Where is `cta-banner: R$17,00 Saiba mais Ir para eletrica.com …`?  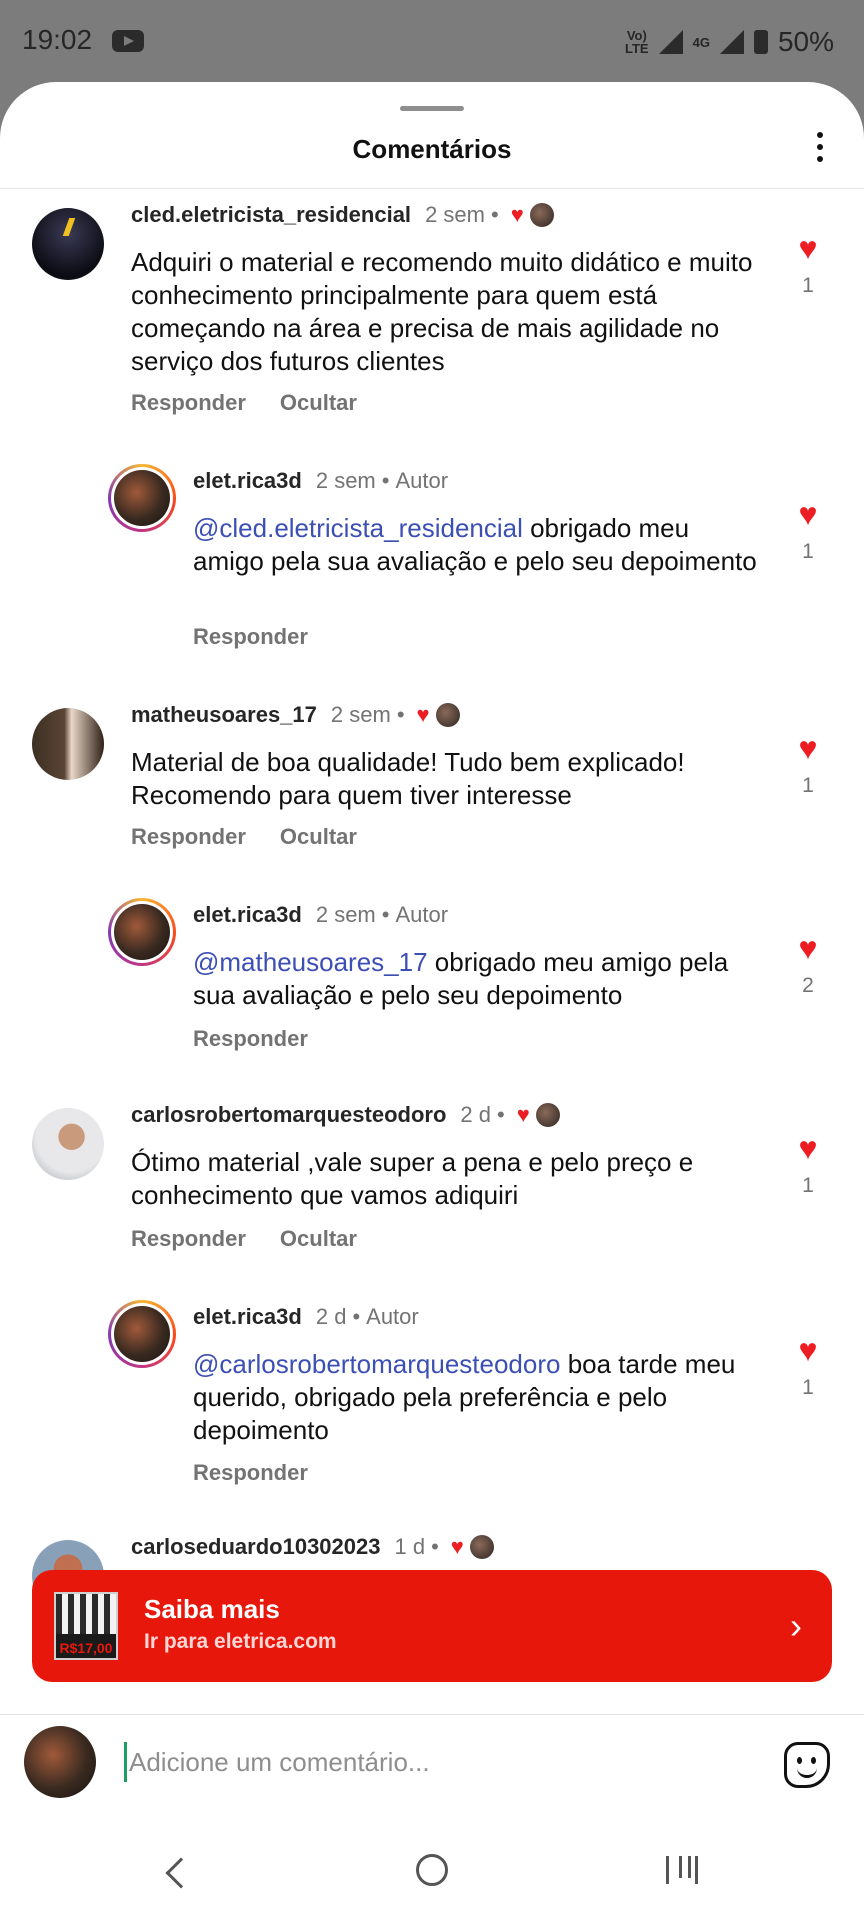
cta-banner: R$17,00 Saiba mais Ir para eletrica.com … is located at coordinates (432, 1626).